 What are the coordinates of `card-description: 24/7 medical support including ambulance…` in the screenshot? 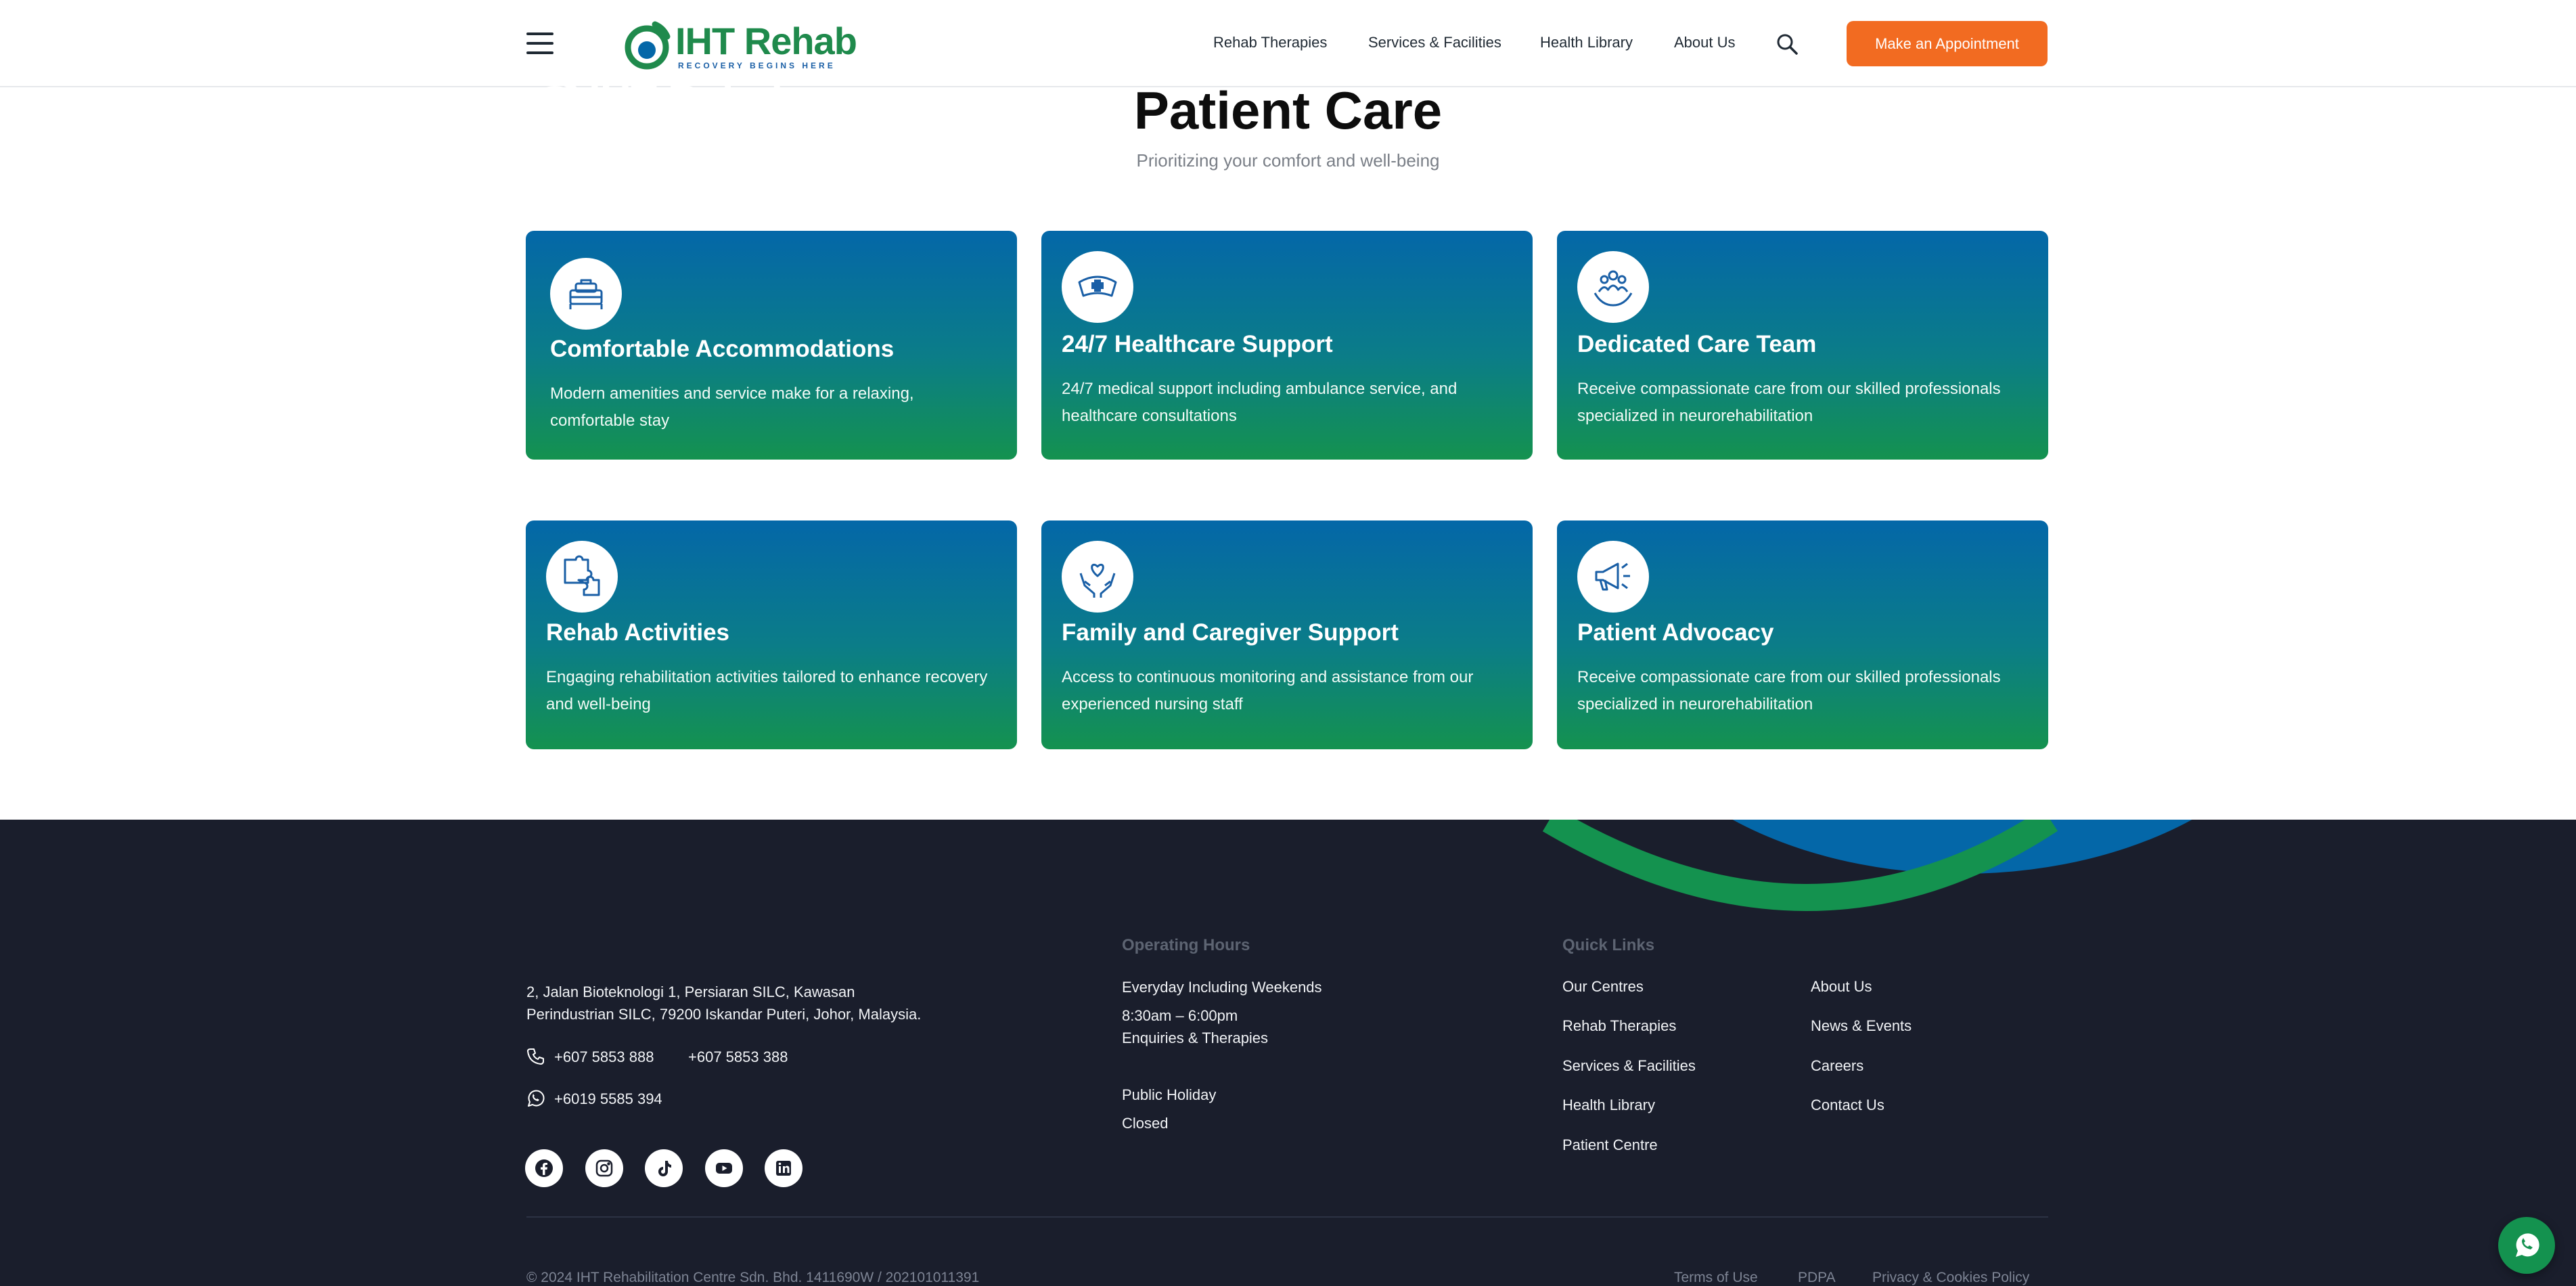 It's located at (1260, 402).